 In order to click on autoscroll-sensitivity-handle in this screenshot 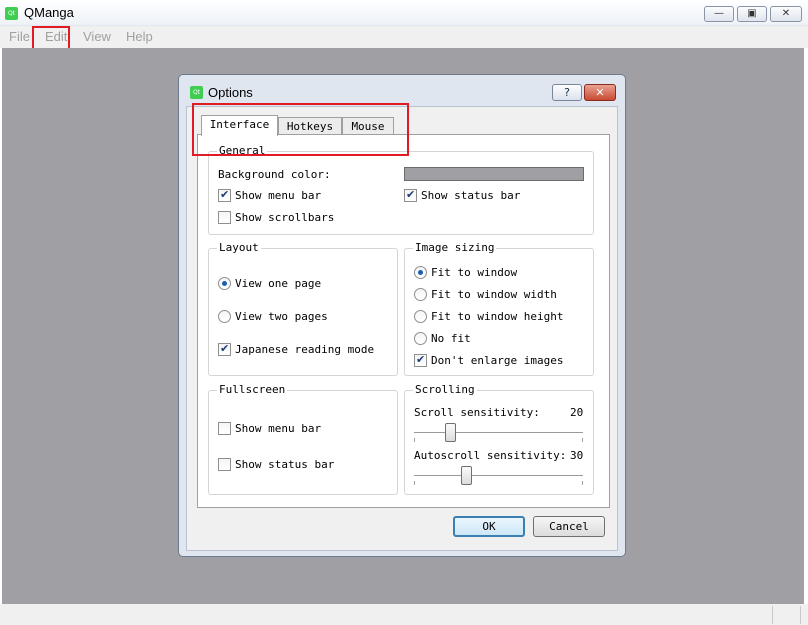, I will do `click(466, 475)`.